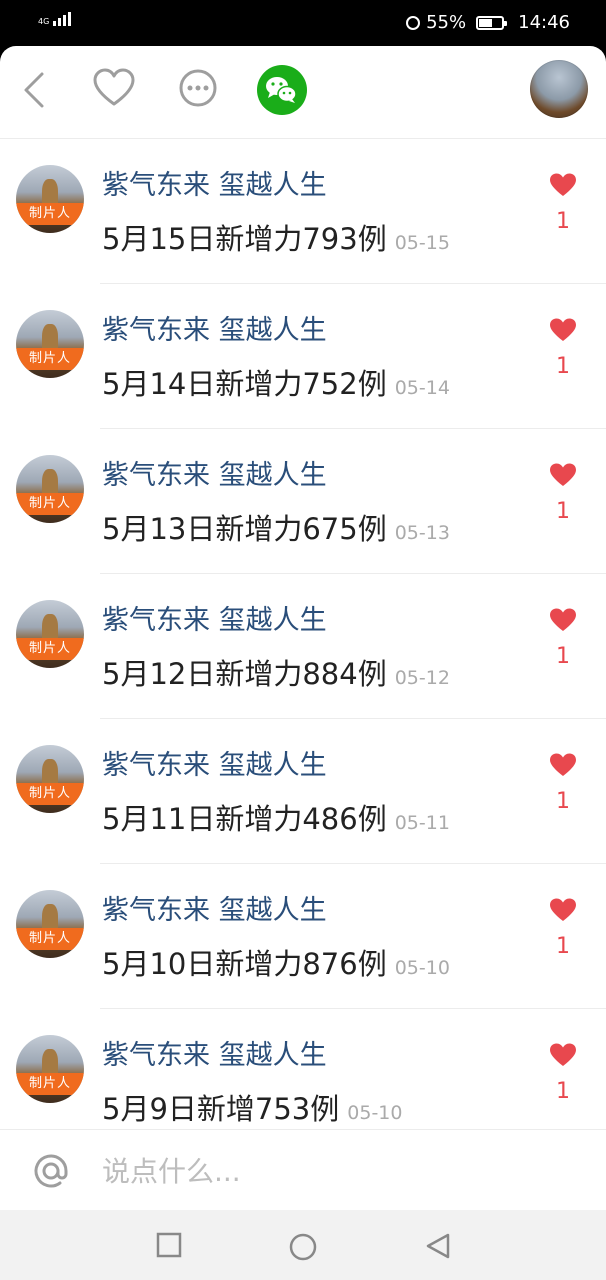  Describe the element at coordinates (422, 823) in the screenshot. I see `comment-date: 05-11` at that location.